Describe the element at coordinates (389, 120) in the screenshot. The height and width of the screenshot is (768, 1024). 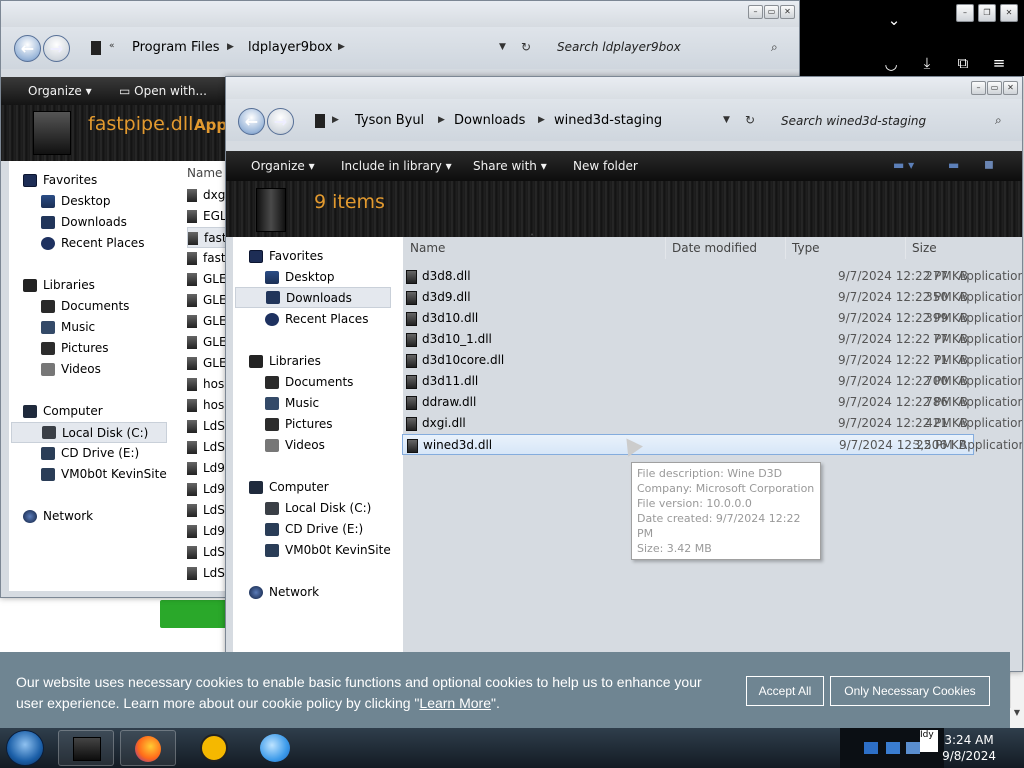
I see `breadcrumb-user: Tyson Byul` at that location.